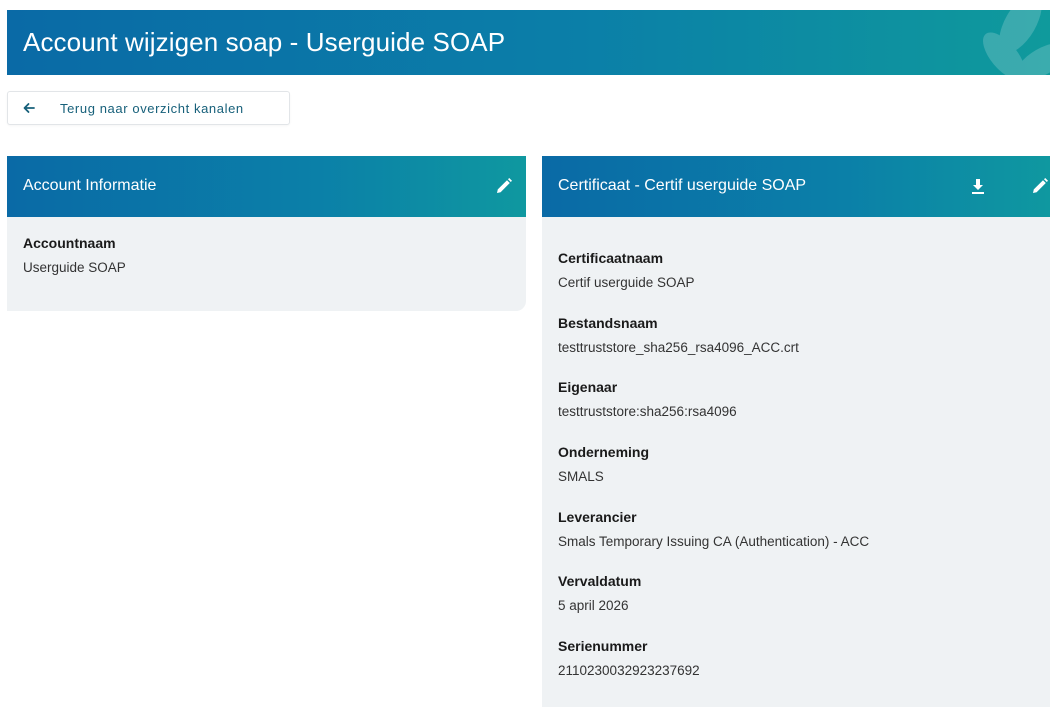 Image resolution: width=1050 pixels, height=707 pixels. What do you see at coordinates (678, 347) in the screenshot?
I see `field-value: testtruststore_sha256_rsa4096_ACC.crt` at bounding box center [678, 347].